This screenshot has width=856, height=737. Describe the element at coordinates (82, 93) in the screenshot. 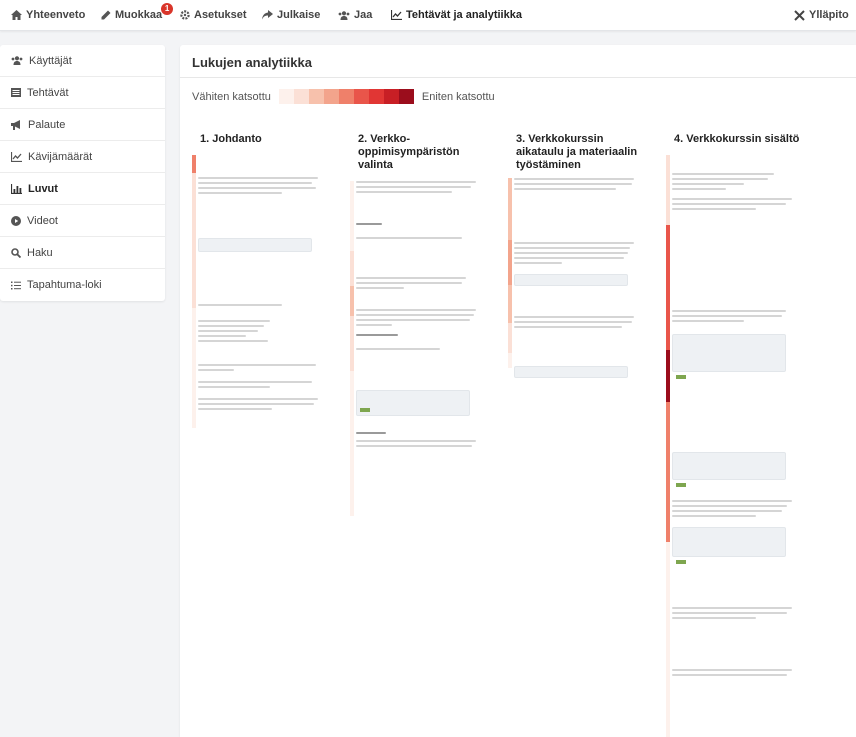

I see `sidebar-item-tehtavat: Tehtävät` at that location.